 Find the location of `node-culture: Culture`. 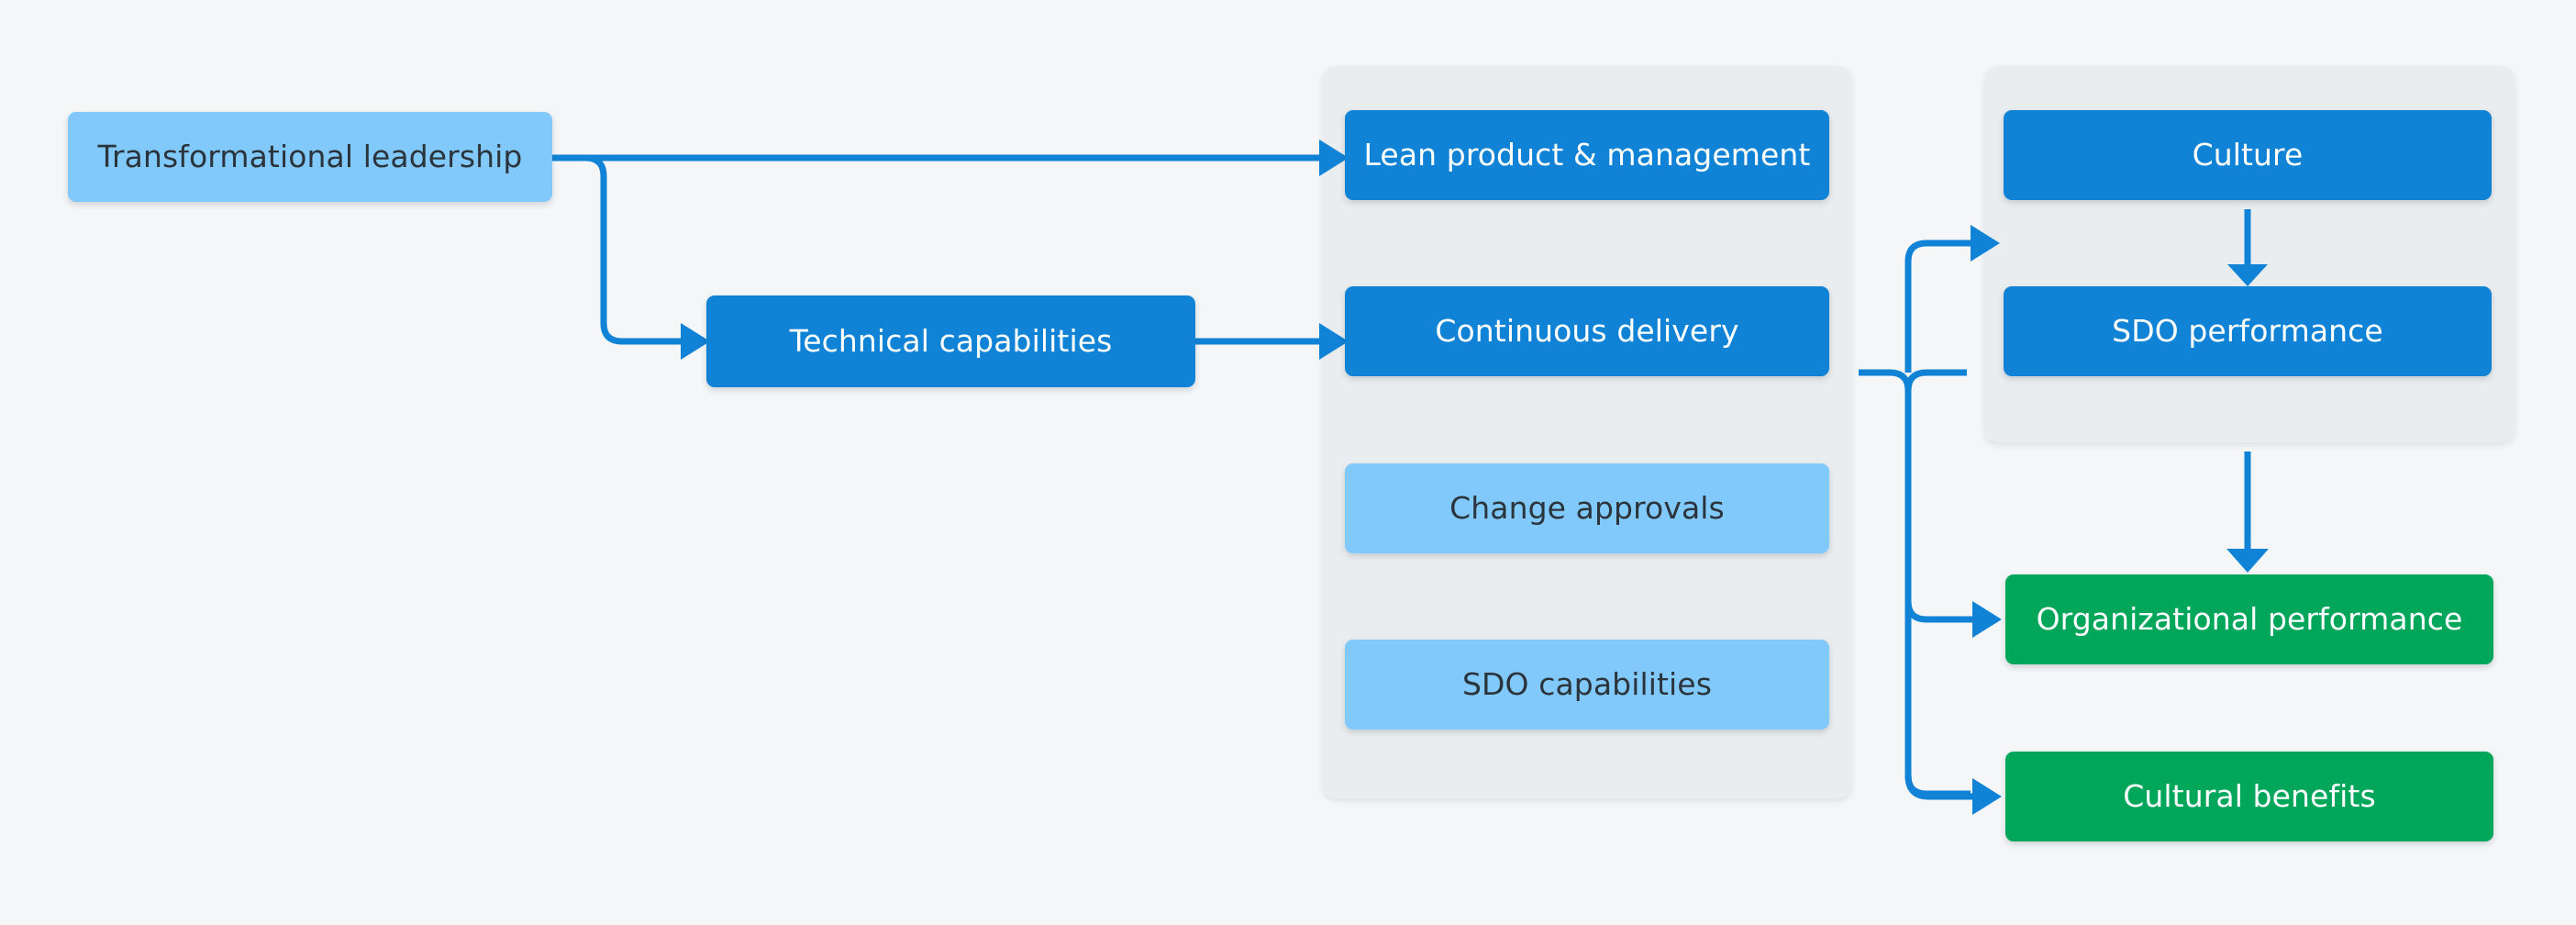

node-culture: Culture is located at coordinates (2248, 155).